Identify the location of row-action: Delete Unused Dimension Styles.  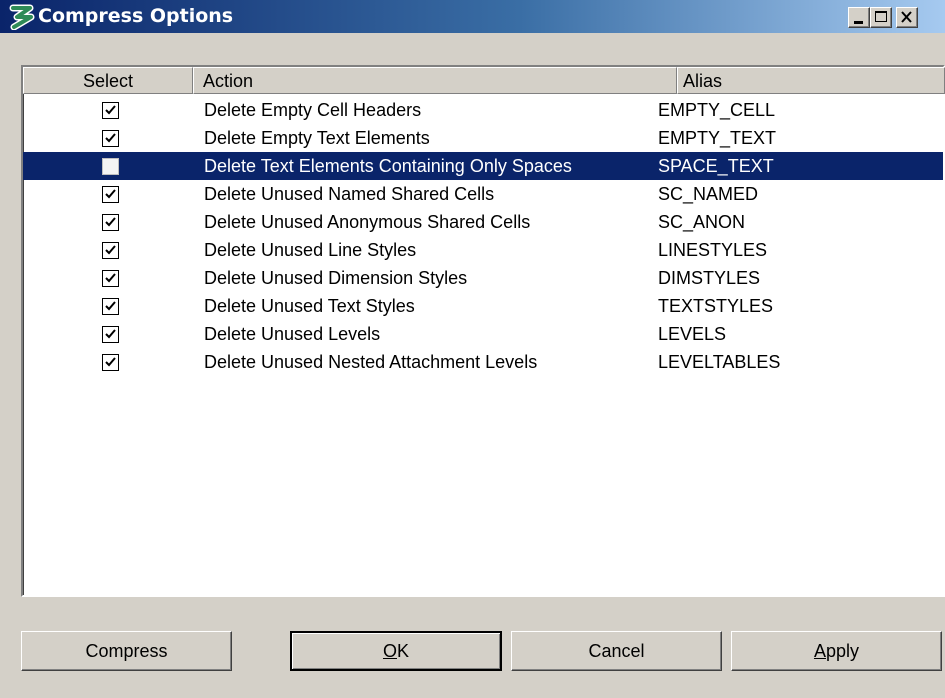
(336, 278).